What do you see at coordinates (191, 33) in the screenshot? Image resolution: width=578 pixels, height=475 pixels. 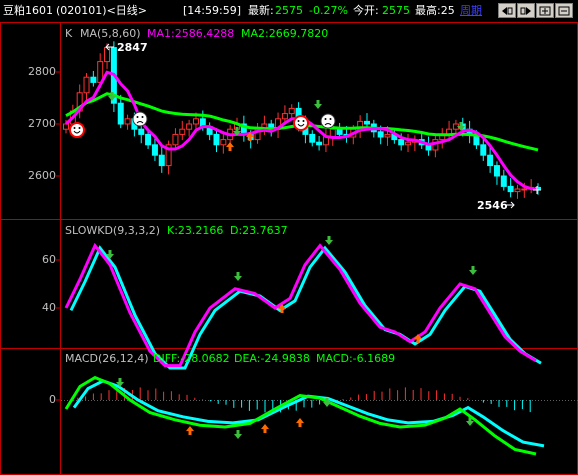 I see `ma1-value: MA1:2586.4288` at bounding box center [191, 33].